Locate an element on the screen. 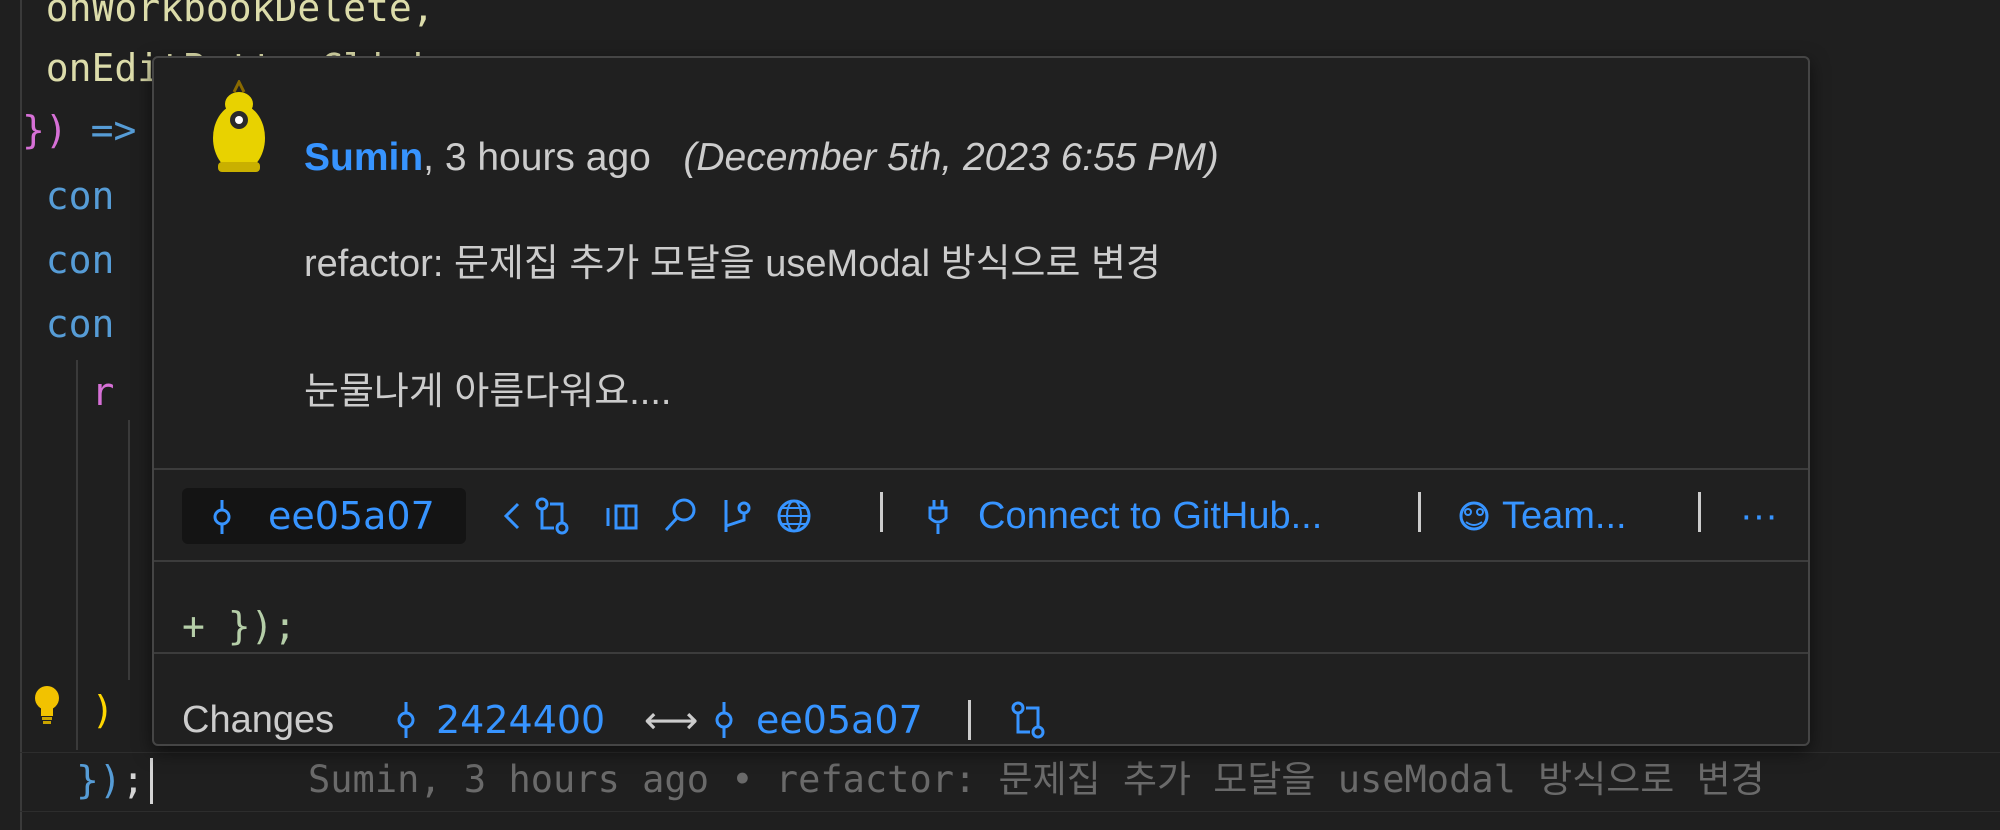 This screenshot has width=2000, height=830. commit-toolbar: ee05a07 Connect to GitHub... Team... ··· is located at coordinates (981, 516).